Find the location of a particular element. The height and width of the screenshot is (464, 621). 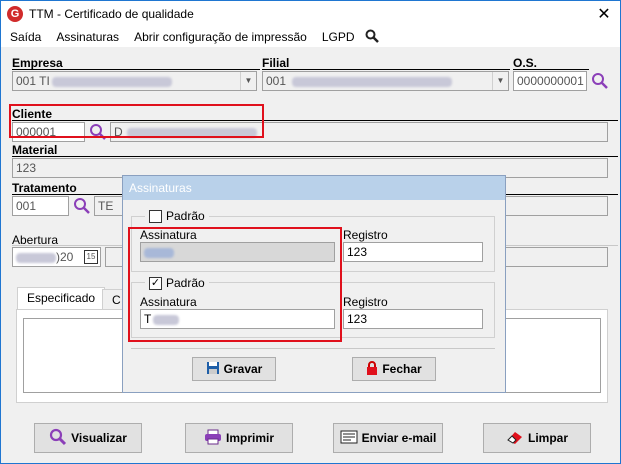

imprimir-label: Imprimir is located at coordinates (249, 438).